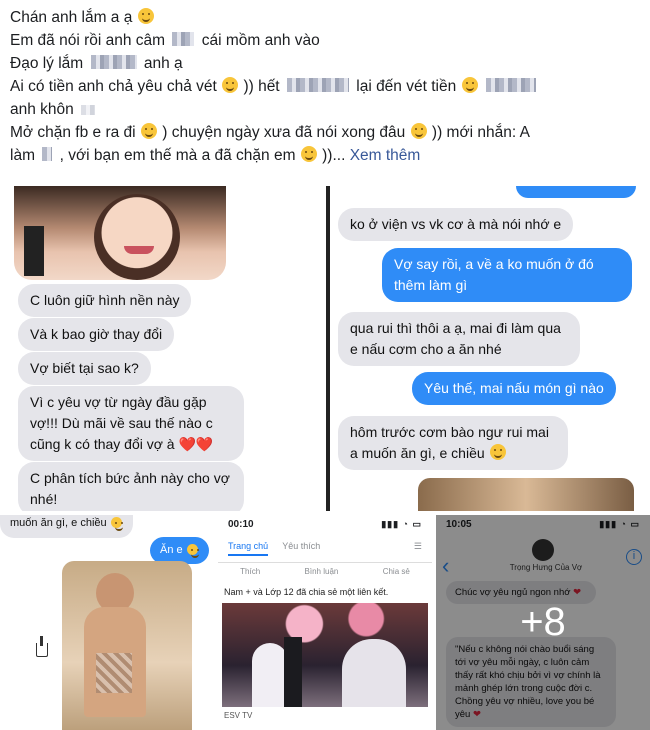 The image size is (650, 730). I want to click on status-bar: 00:10 ▮▮▮ ◔ ▭, so click(325, 525).